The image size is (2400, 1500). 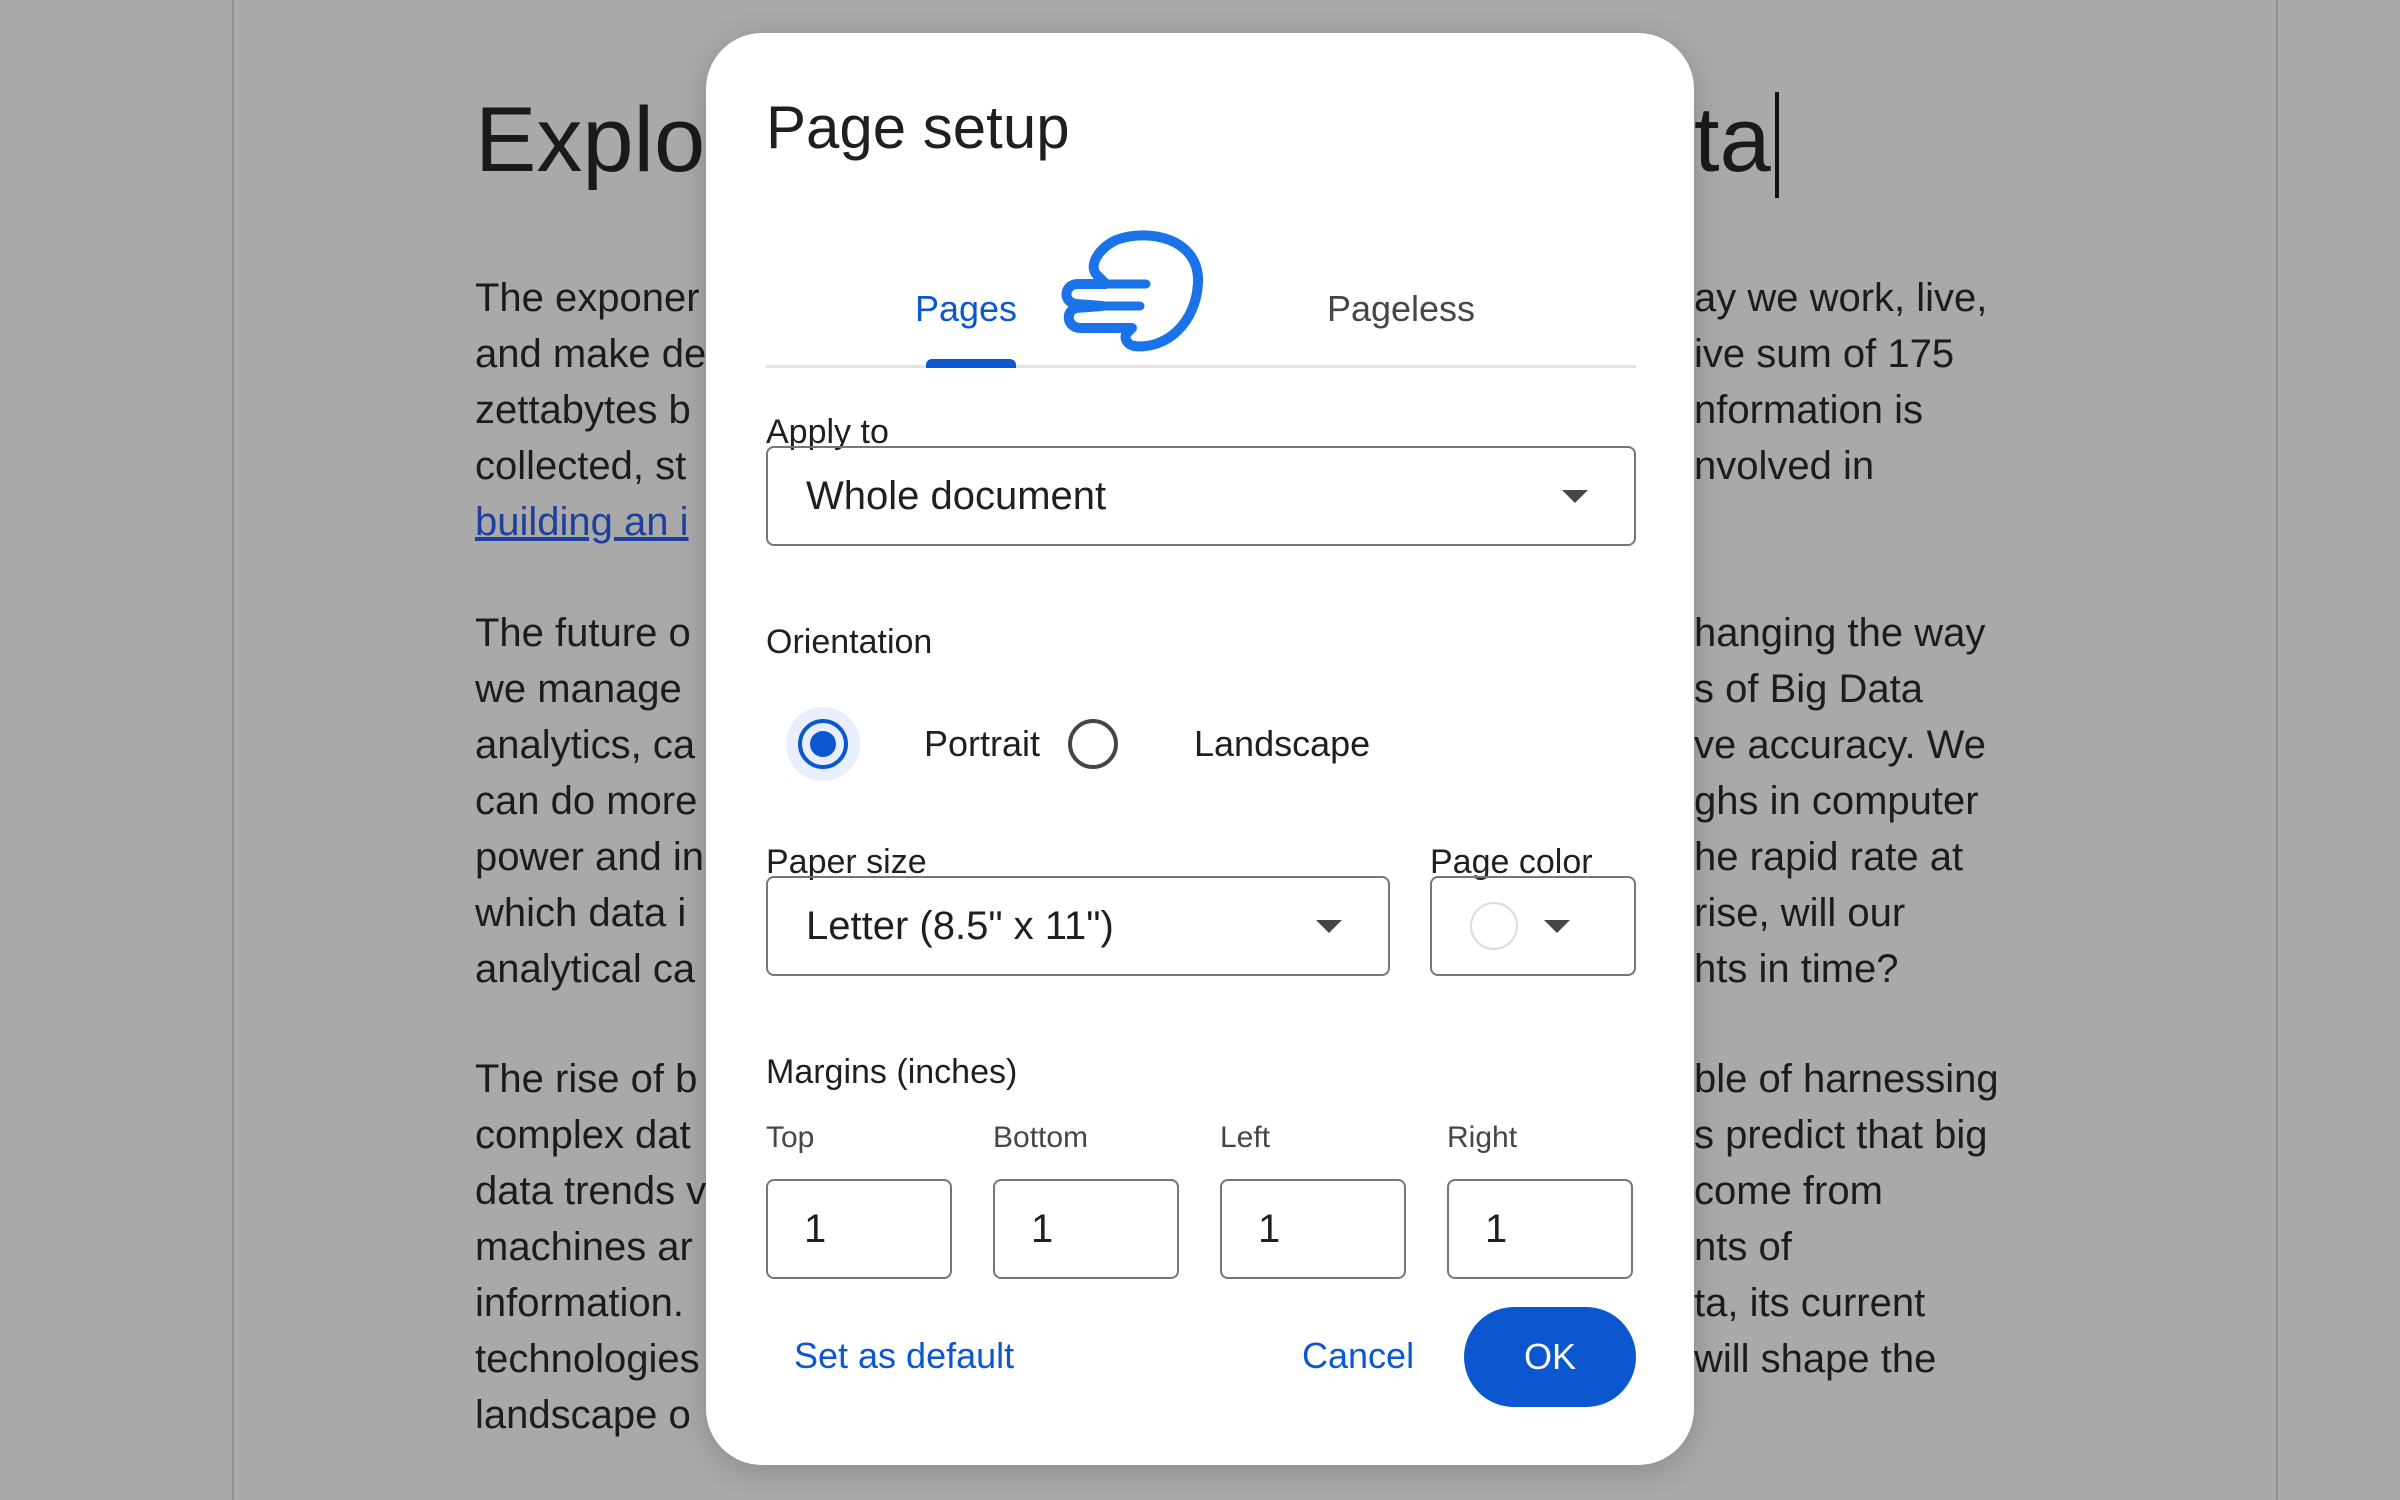 I want to click on document-line-left: information., so click(x=579, y=1303).